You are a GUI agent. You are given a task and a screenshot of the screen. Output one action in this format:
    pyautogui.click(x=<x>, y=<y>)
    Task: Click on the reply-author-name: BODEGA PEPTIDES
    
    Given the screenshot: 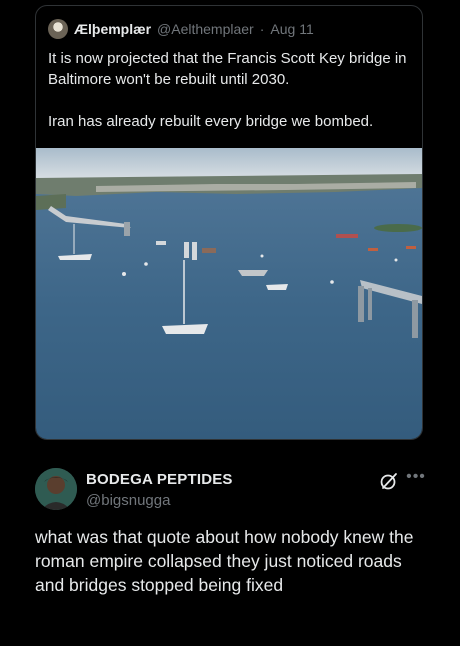 What is the action you would take?
    pyautogui.click(x=159, y=479)
    